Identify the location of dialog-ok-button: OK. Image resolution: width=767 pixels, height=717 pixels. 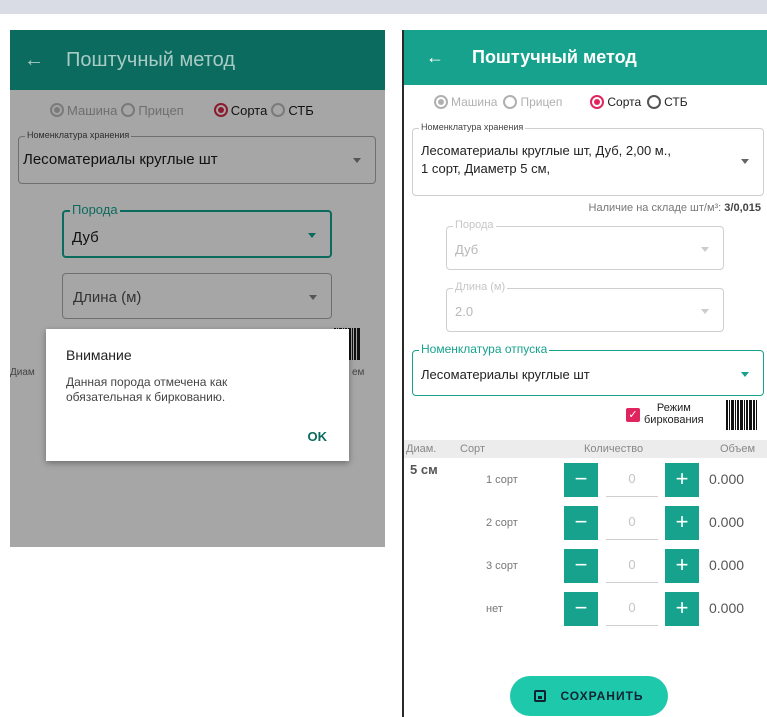
(318, 436).